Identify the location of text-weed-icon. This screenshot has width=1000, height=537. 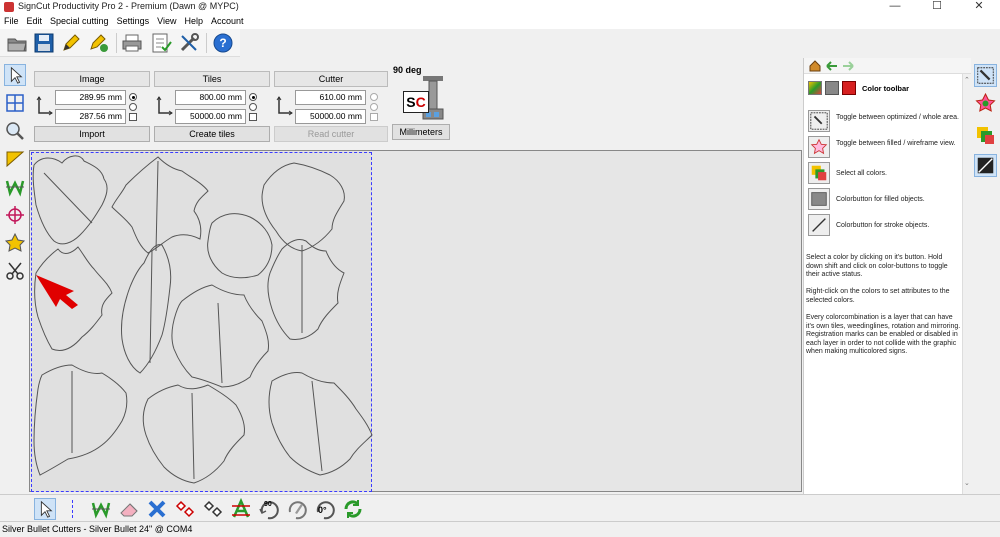
(241, 509).